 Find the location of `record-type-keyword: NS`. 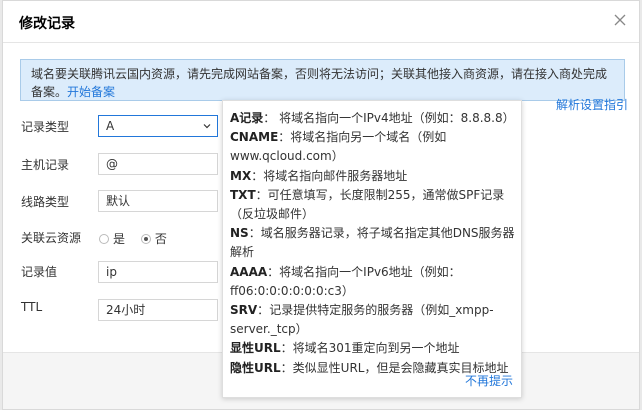

record-type-keyword: NS is located at coordinates (239, 233).